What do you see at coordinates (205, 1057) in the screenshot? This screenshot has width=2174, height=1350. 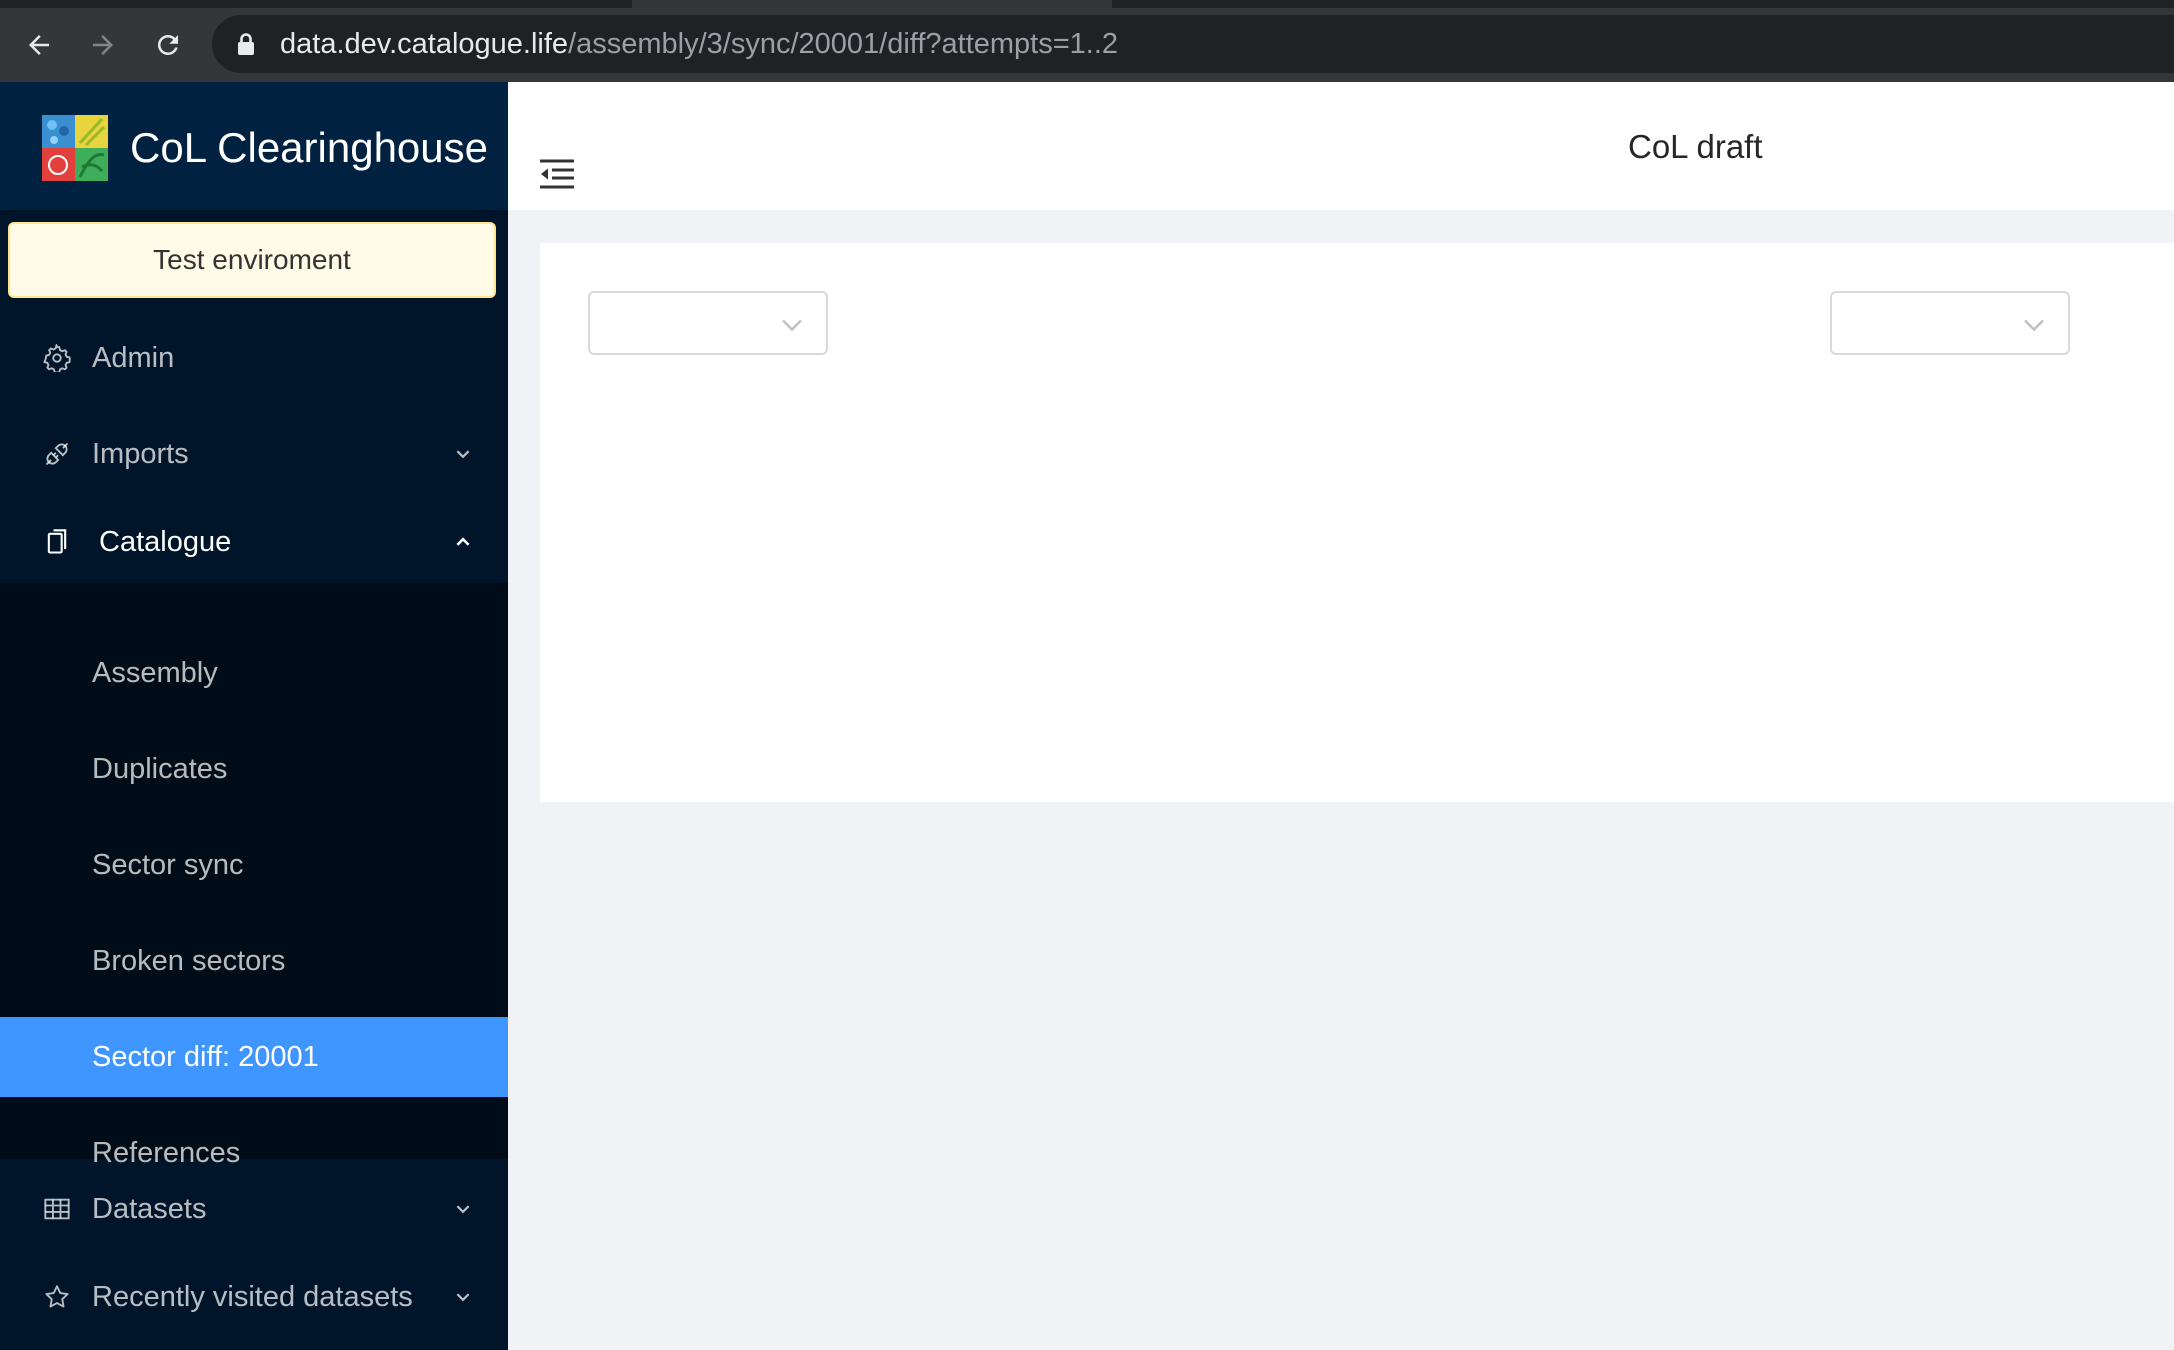 I see `sidebar-subitem-label: Sector diff: 20001` at bounding box center [205, 1057].